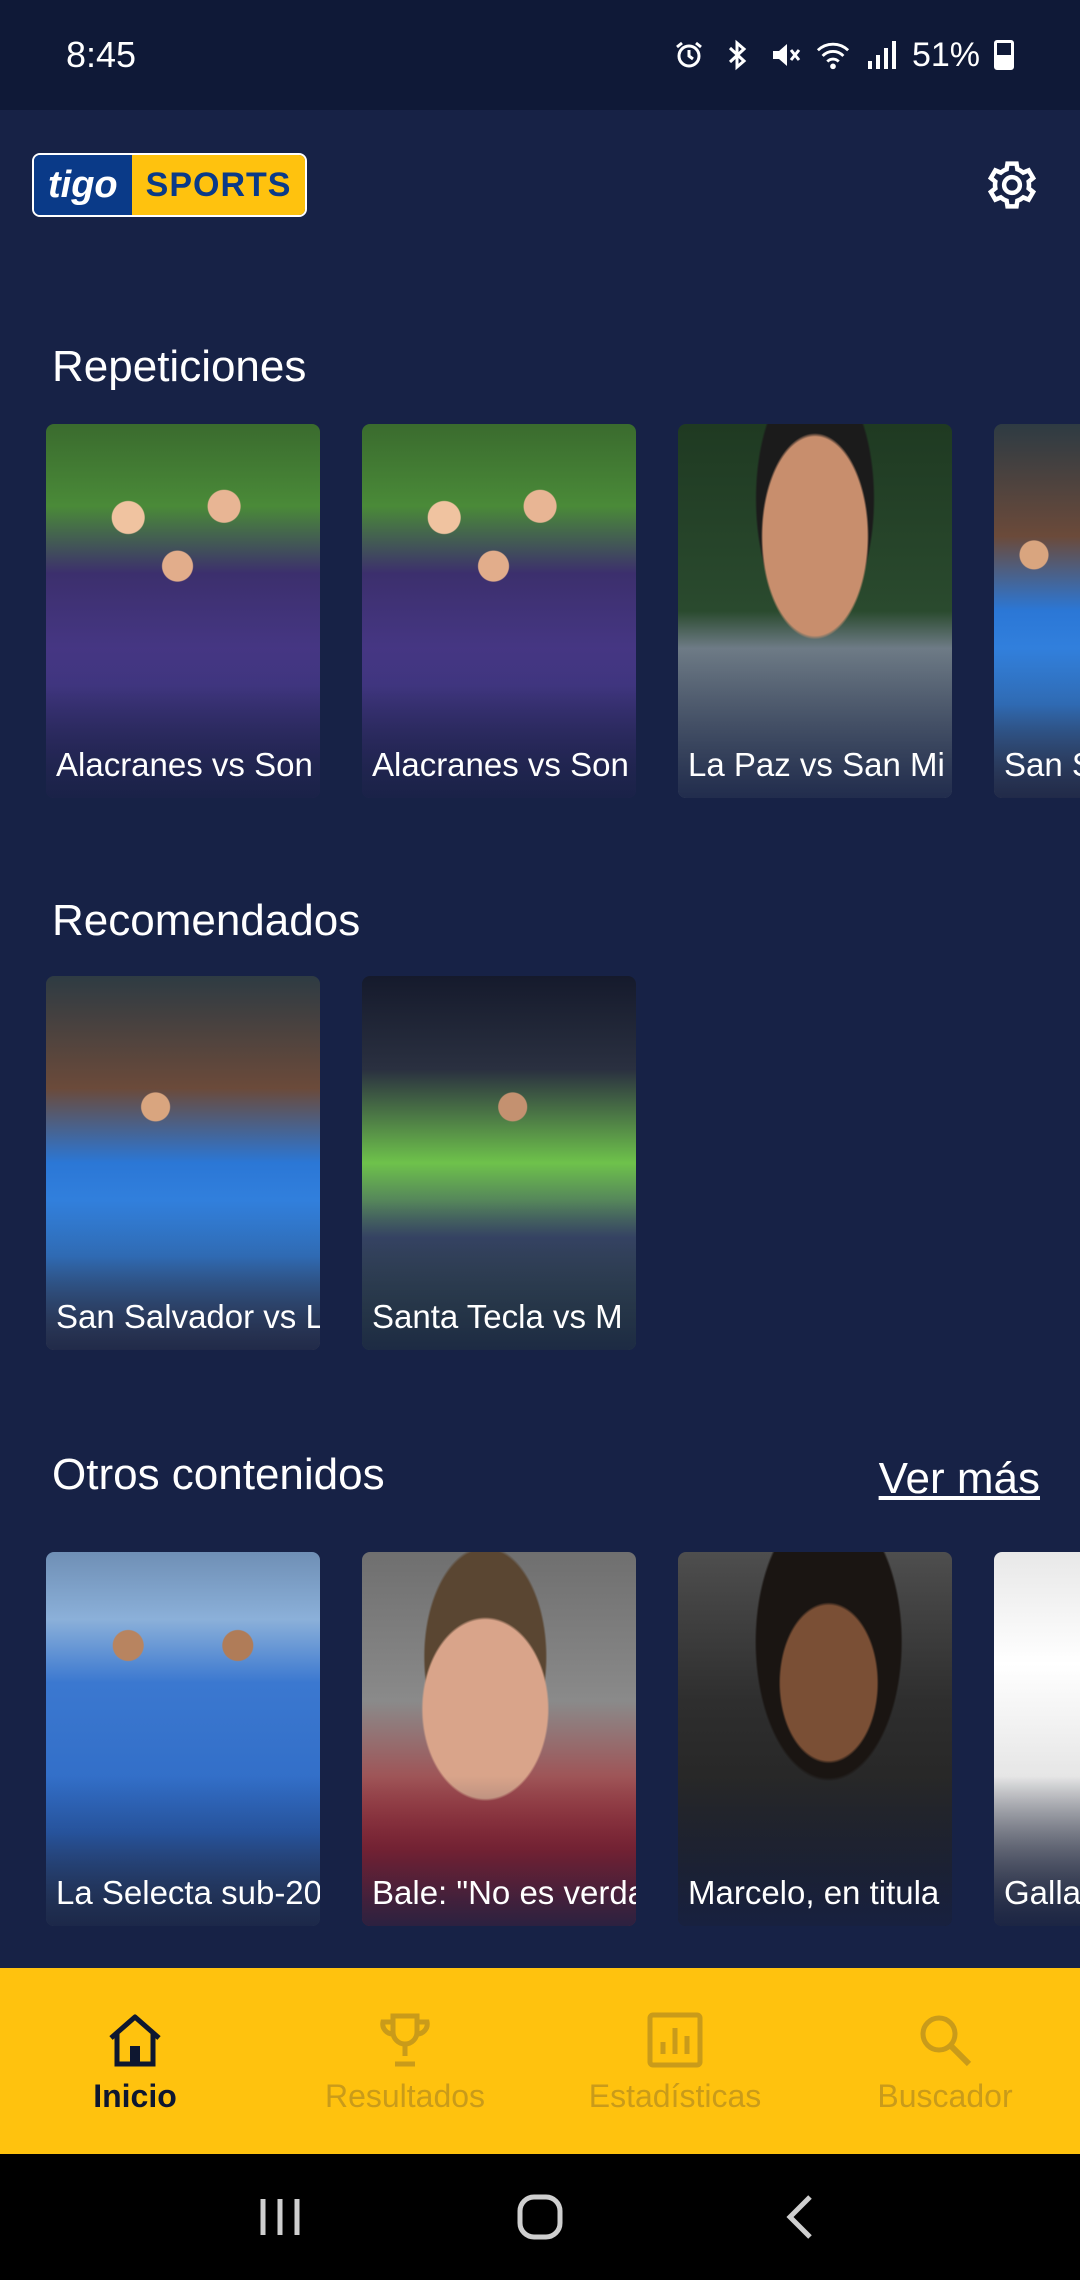 The width and height of the screenshot is (1080, 2280). Describe the element at coordinates (833, 55) in the screenshot. I see `wifi-icon` at that location.